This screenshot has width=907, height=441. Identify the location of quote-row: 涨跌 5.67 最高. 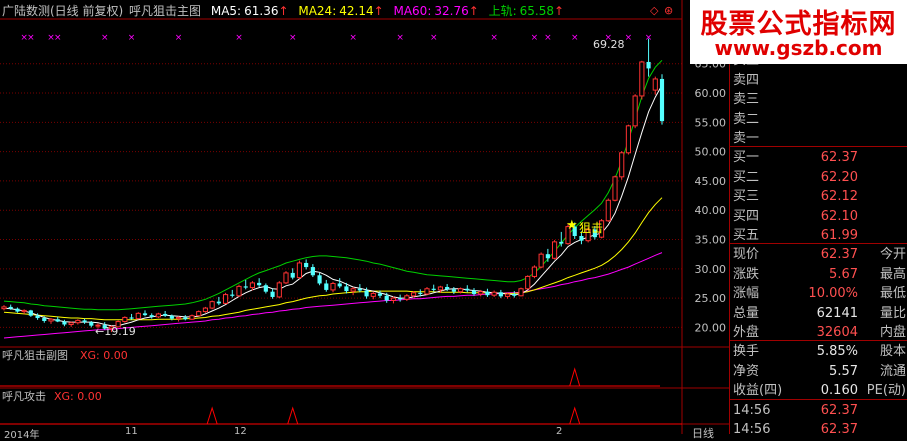
(818, 274).